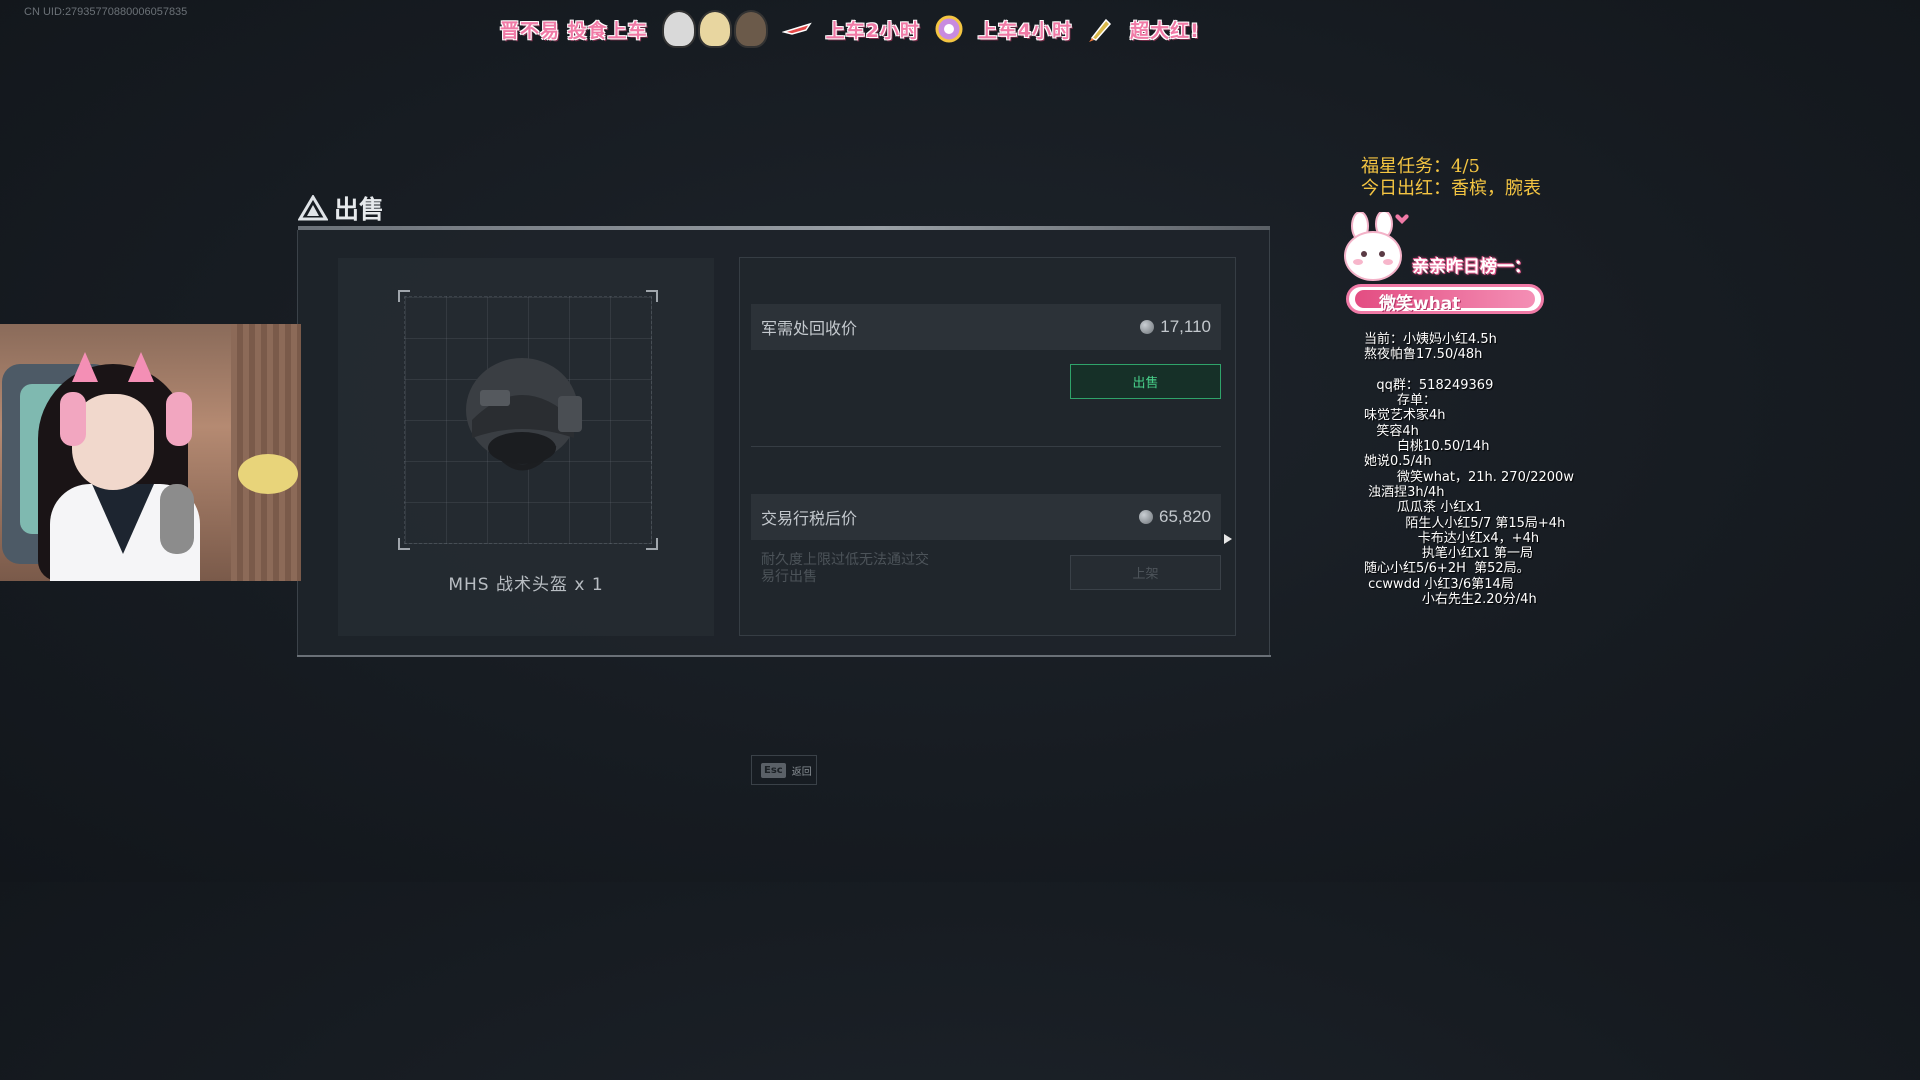 The image size is (1920, 1080). I want to click on banner-ride-2h: 上车2小时, so click(872, 30).